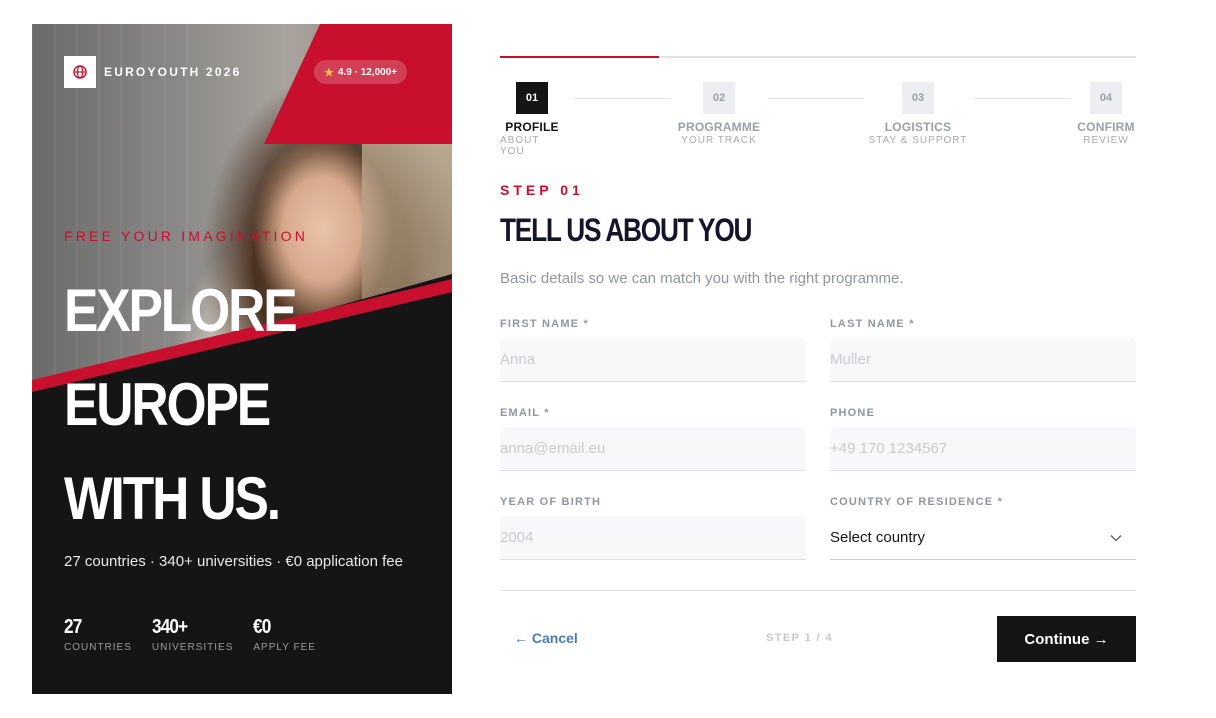  What do you see at coordinates (181, 310) in the screenshot?
I see `headline-line: EXPLORE` at bounding box center [181, 310].